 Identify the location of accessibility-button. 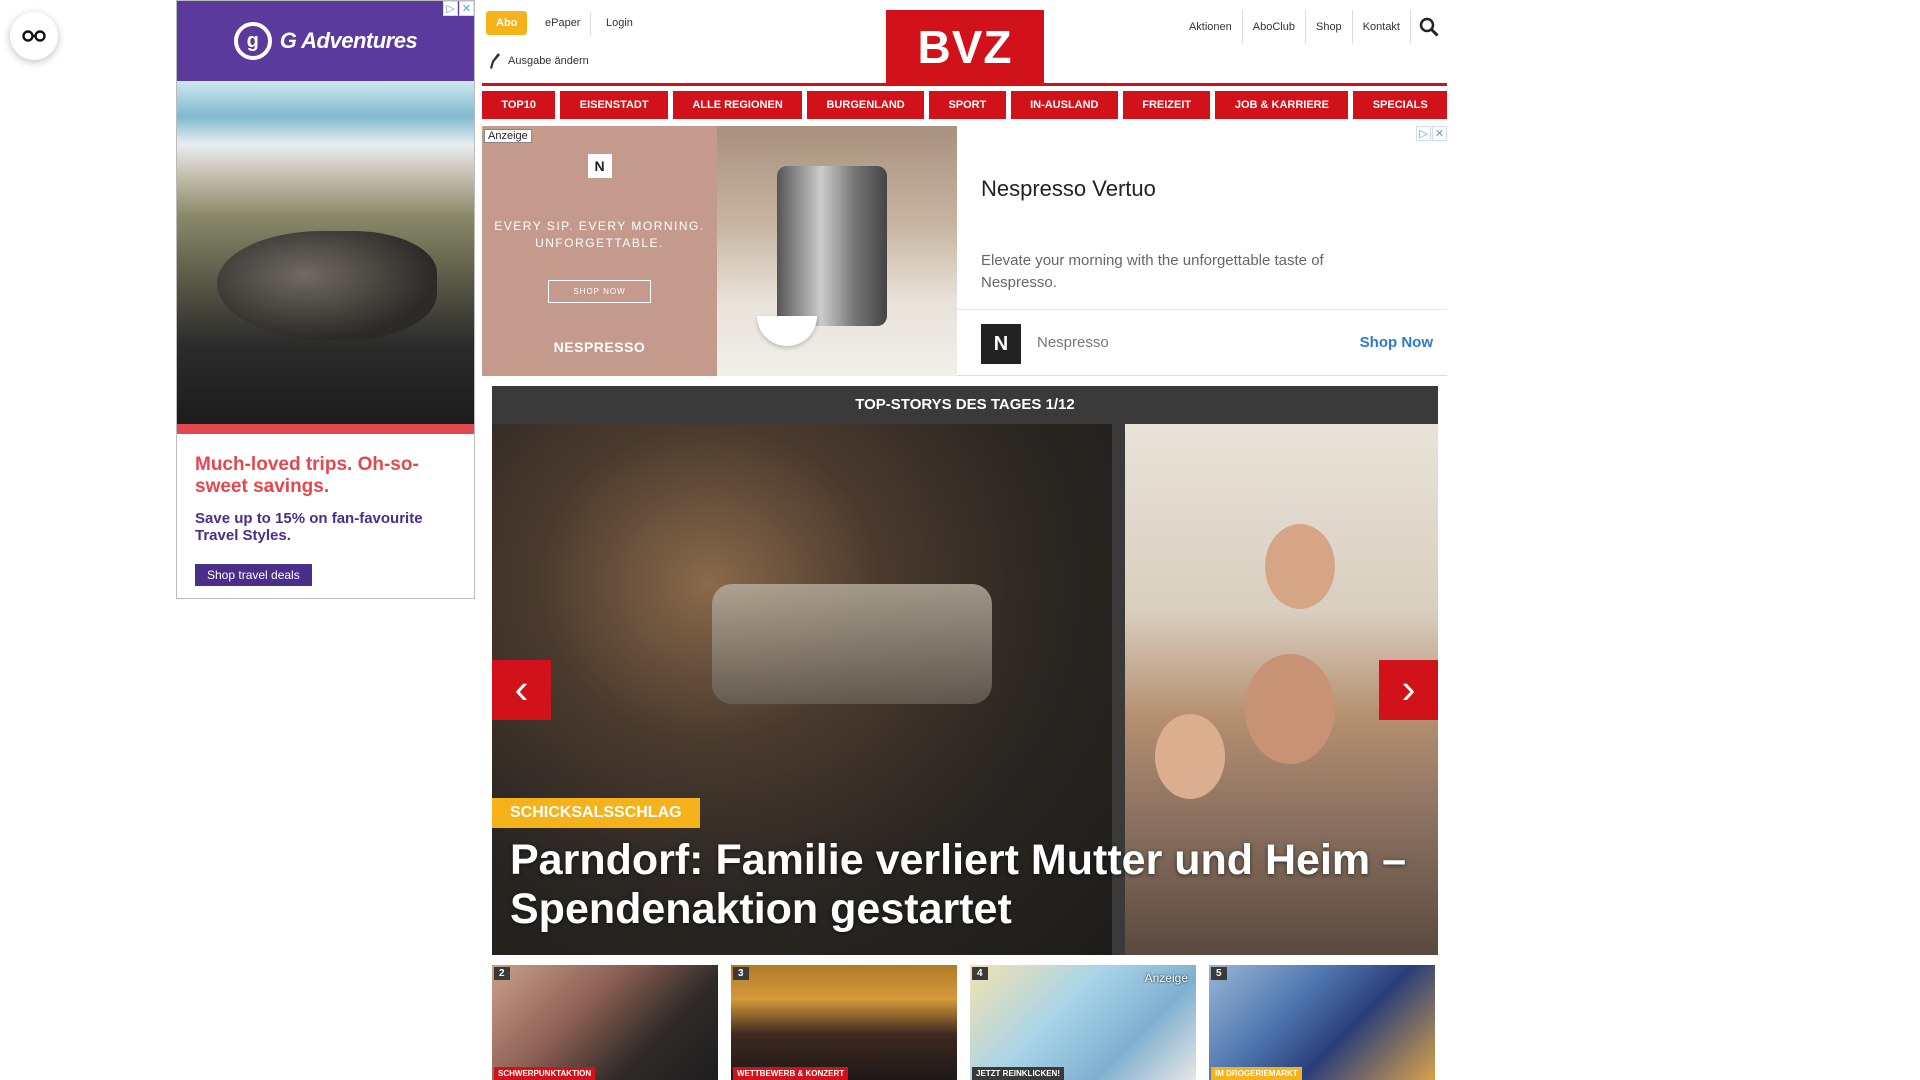
(34, 36).